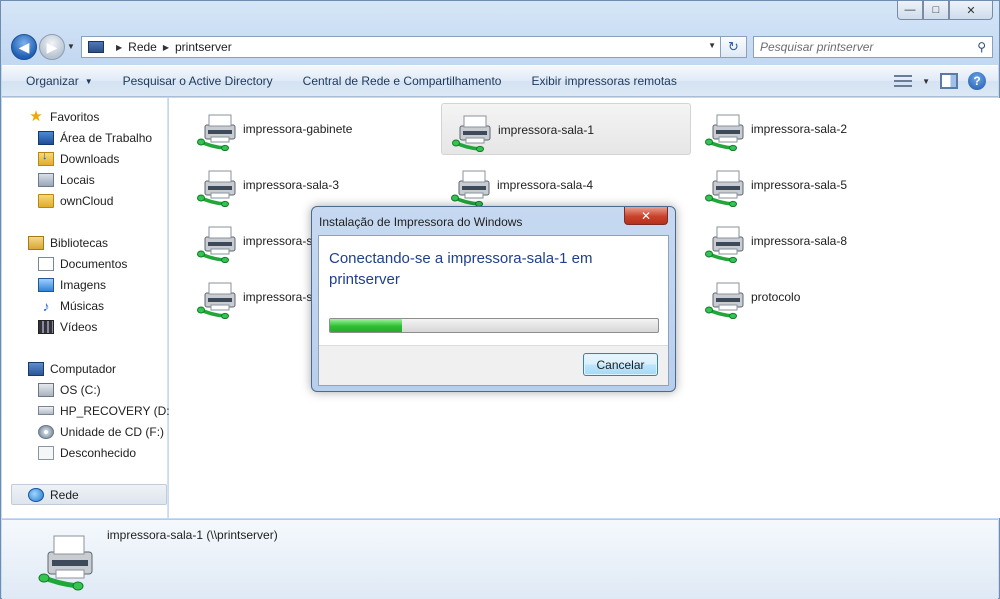  What do you see at coordinates (36, 368) in the screenshot?
I see `computer-icon` at bounding box center [36, 368].